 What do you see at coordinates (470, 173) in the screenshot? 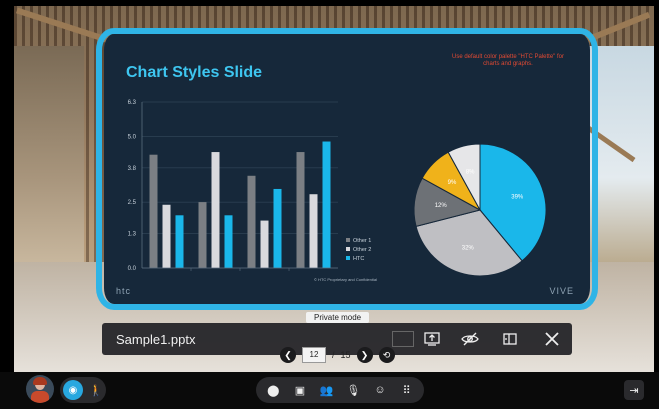
I see `pie-label: 8%` at bounding box center [470, 173].